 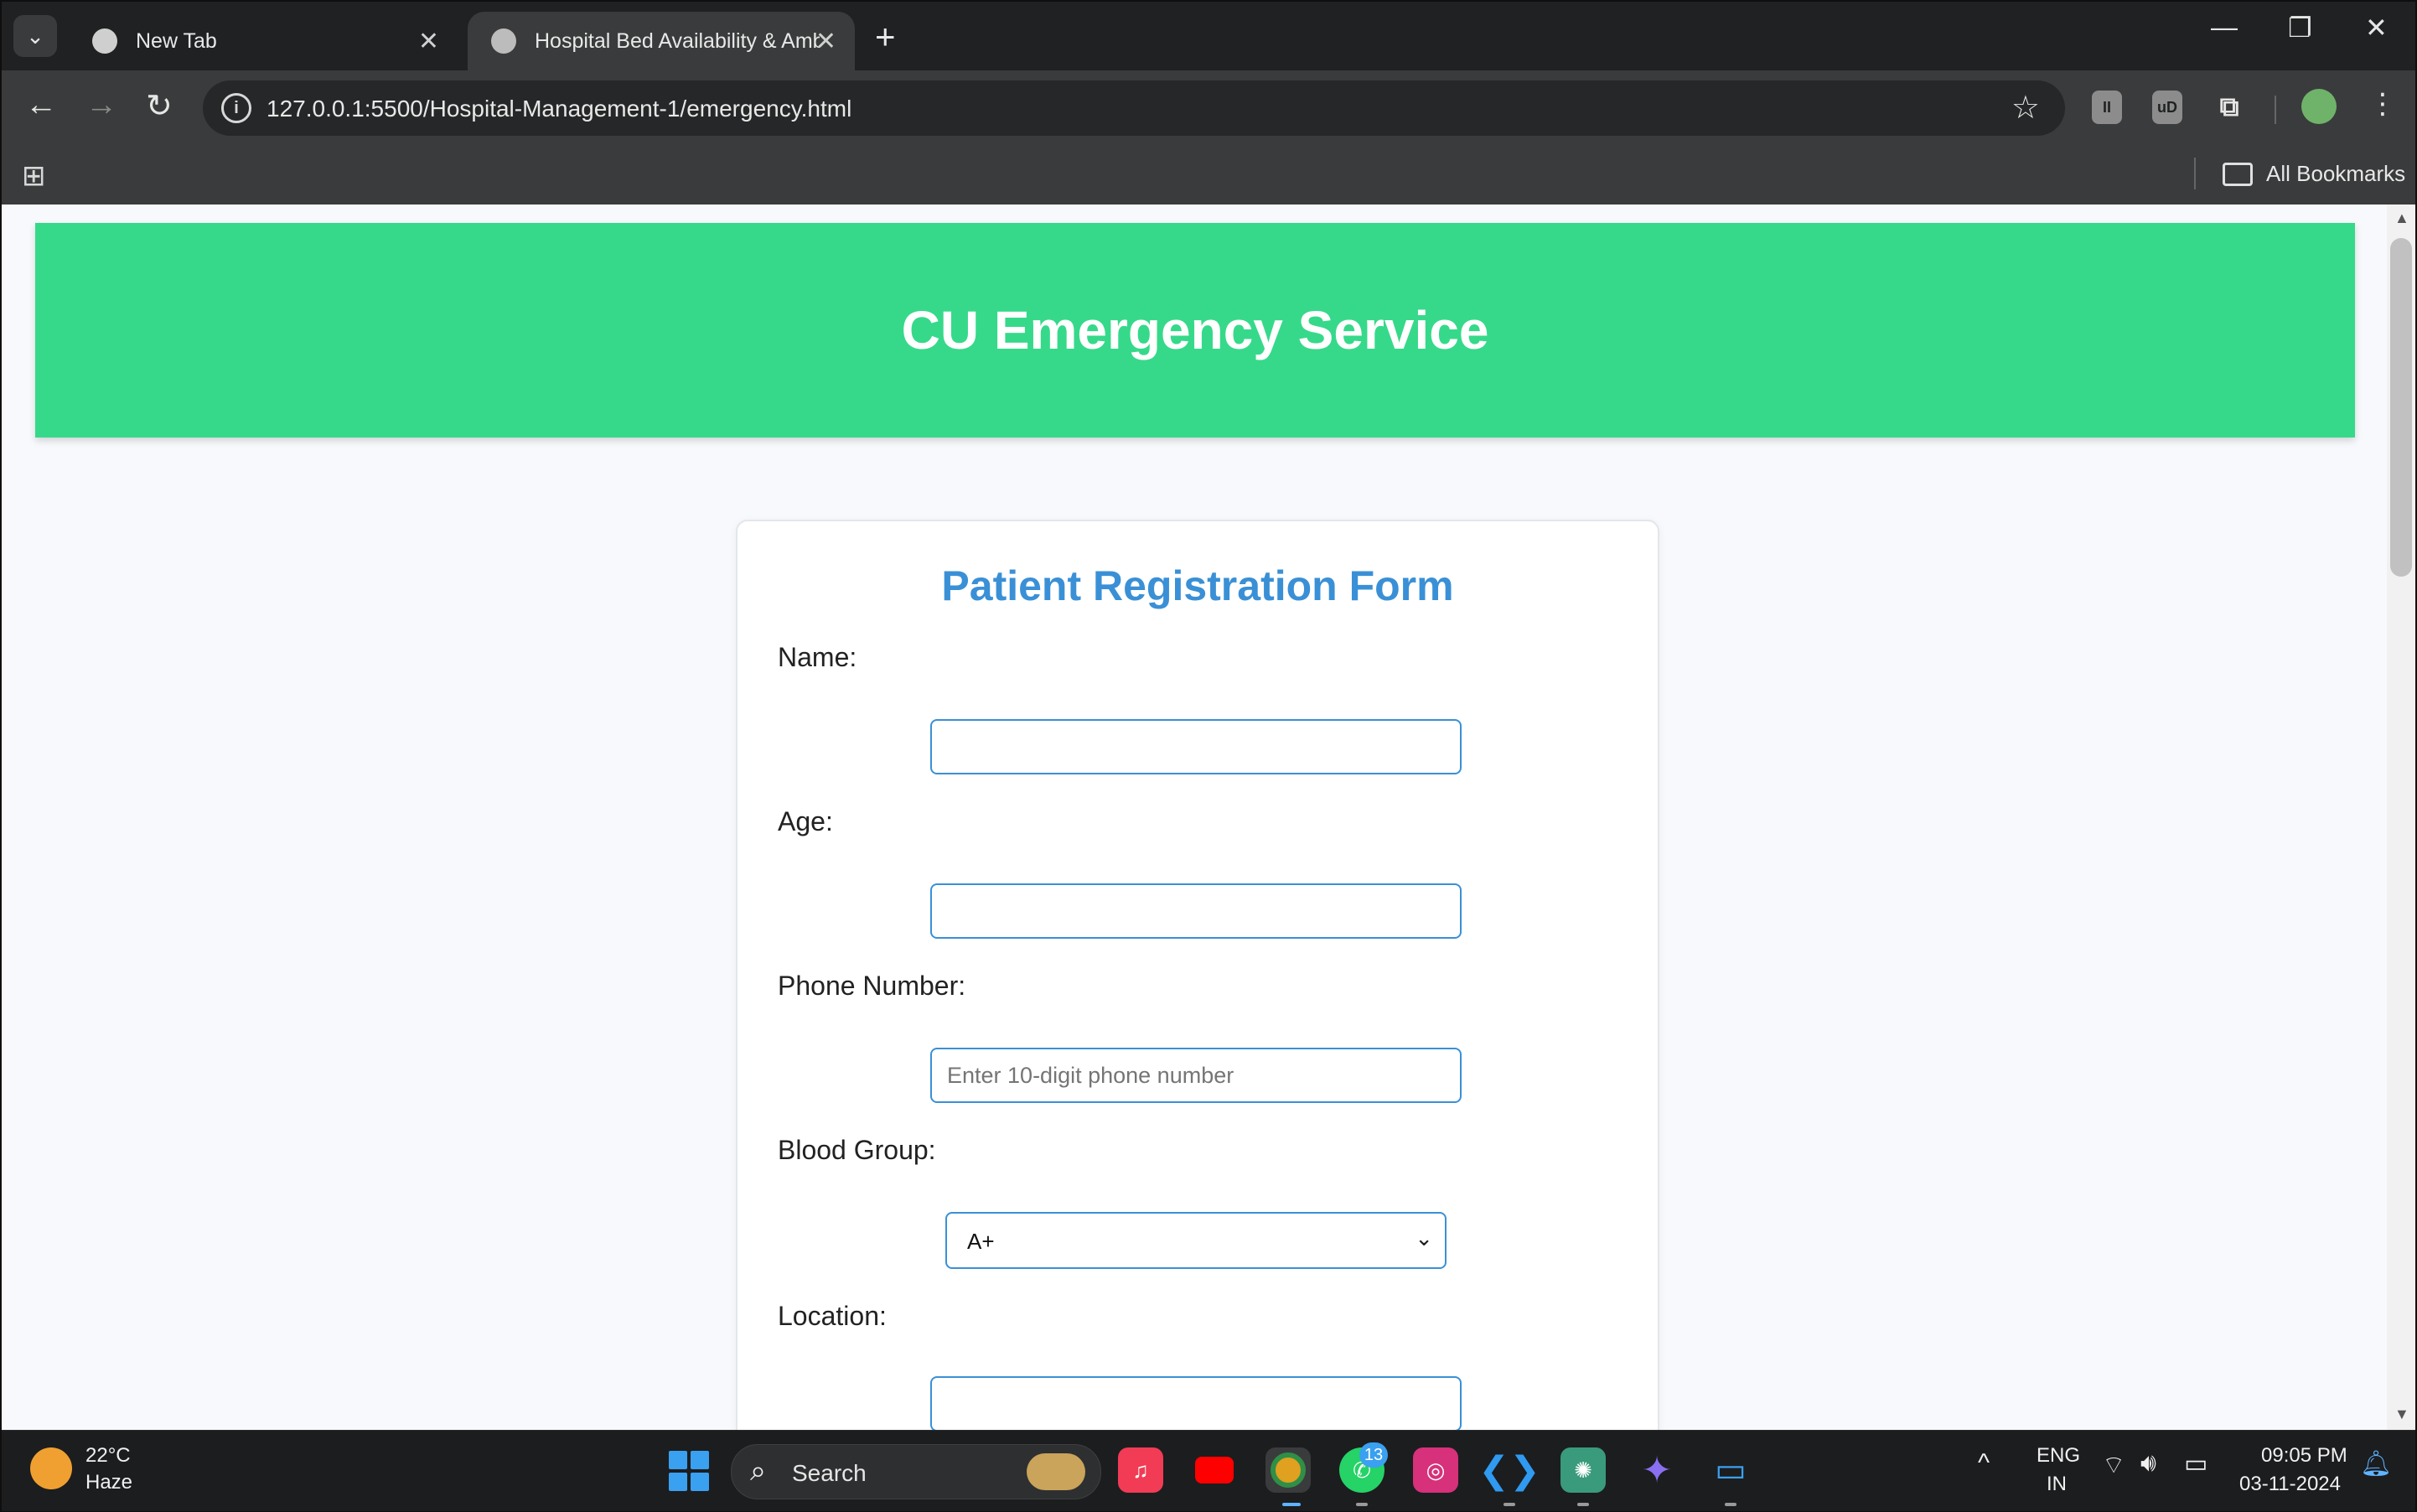 I want to click on chrome-icon, so click(x=104, y=41).